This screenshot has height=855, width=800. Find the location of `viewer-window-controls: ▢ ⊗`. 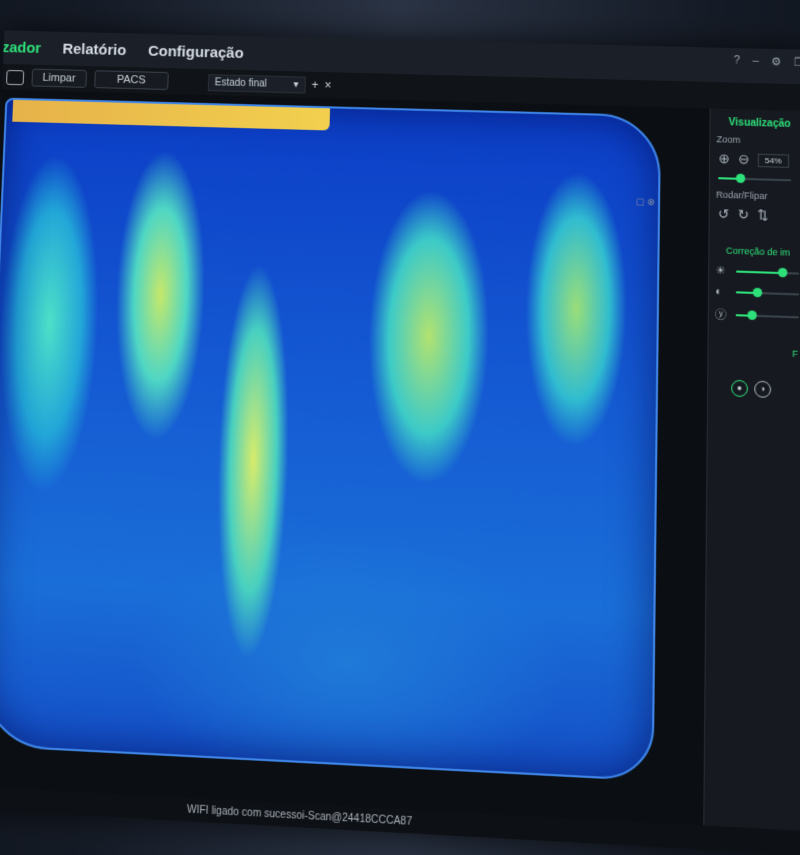

viewer-window-controls: ▢ ⊗ is located at coordinates (645, 202).